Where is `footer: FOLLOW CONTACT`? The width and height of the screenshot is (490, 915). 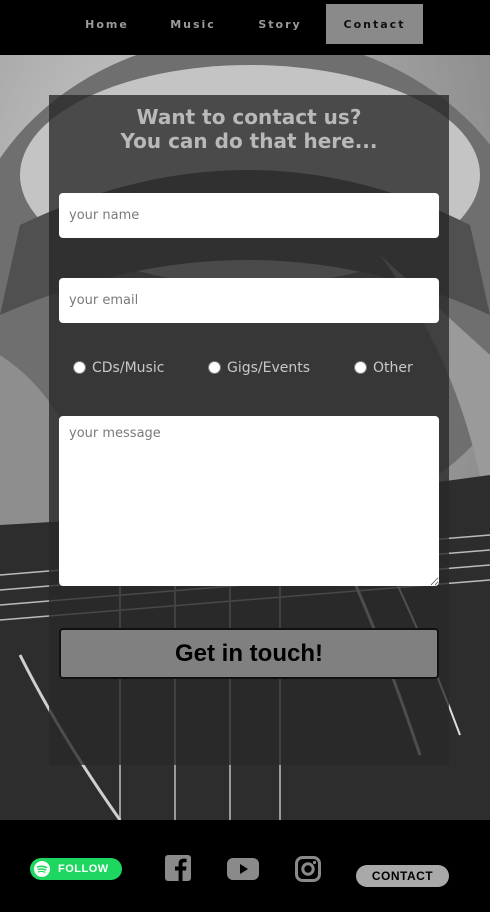 footer: FOLLOW CONTACT is located at coordinates (245, 866).